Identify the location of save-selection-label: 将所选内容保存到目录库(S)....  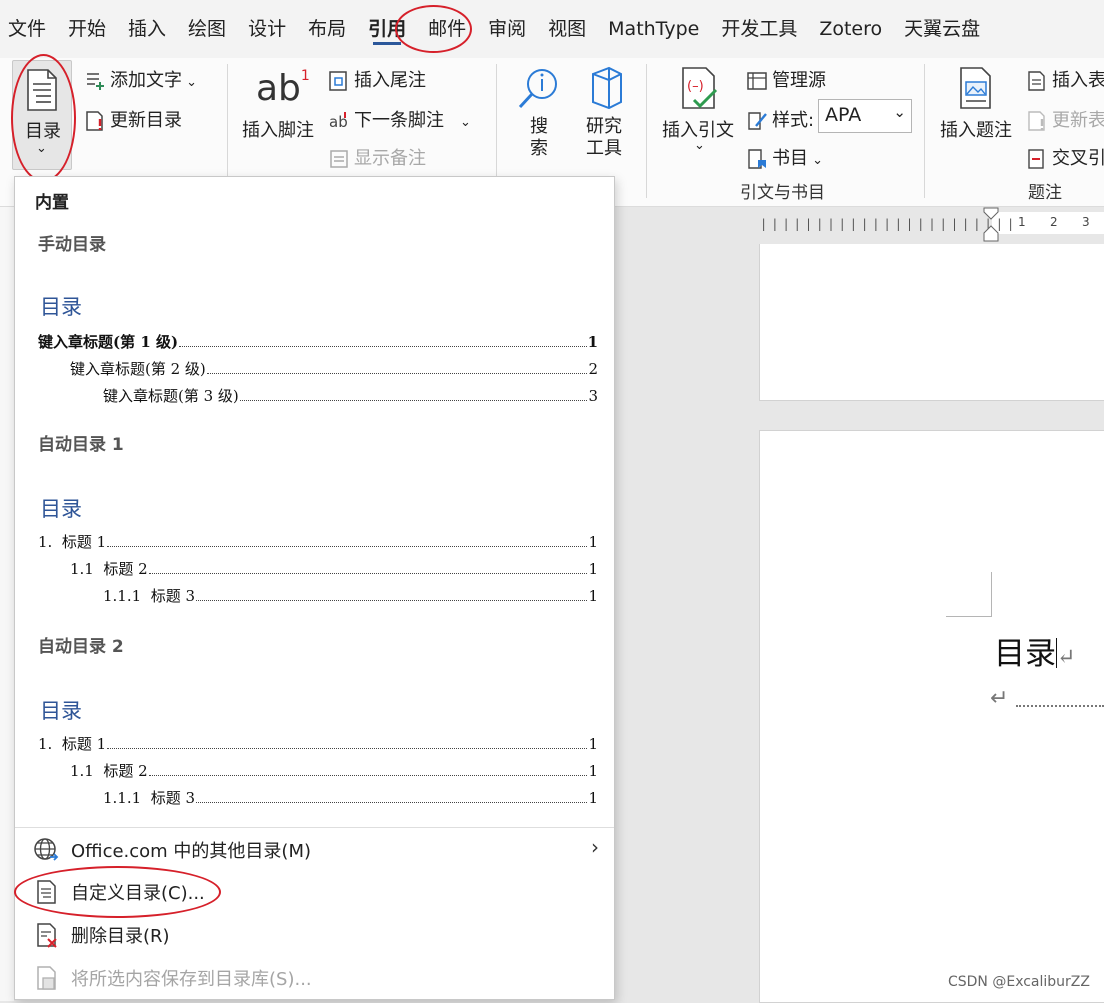
(191, 979).